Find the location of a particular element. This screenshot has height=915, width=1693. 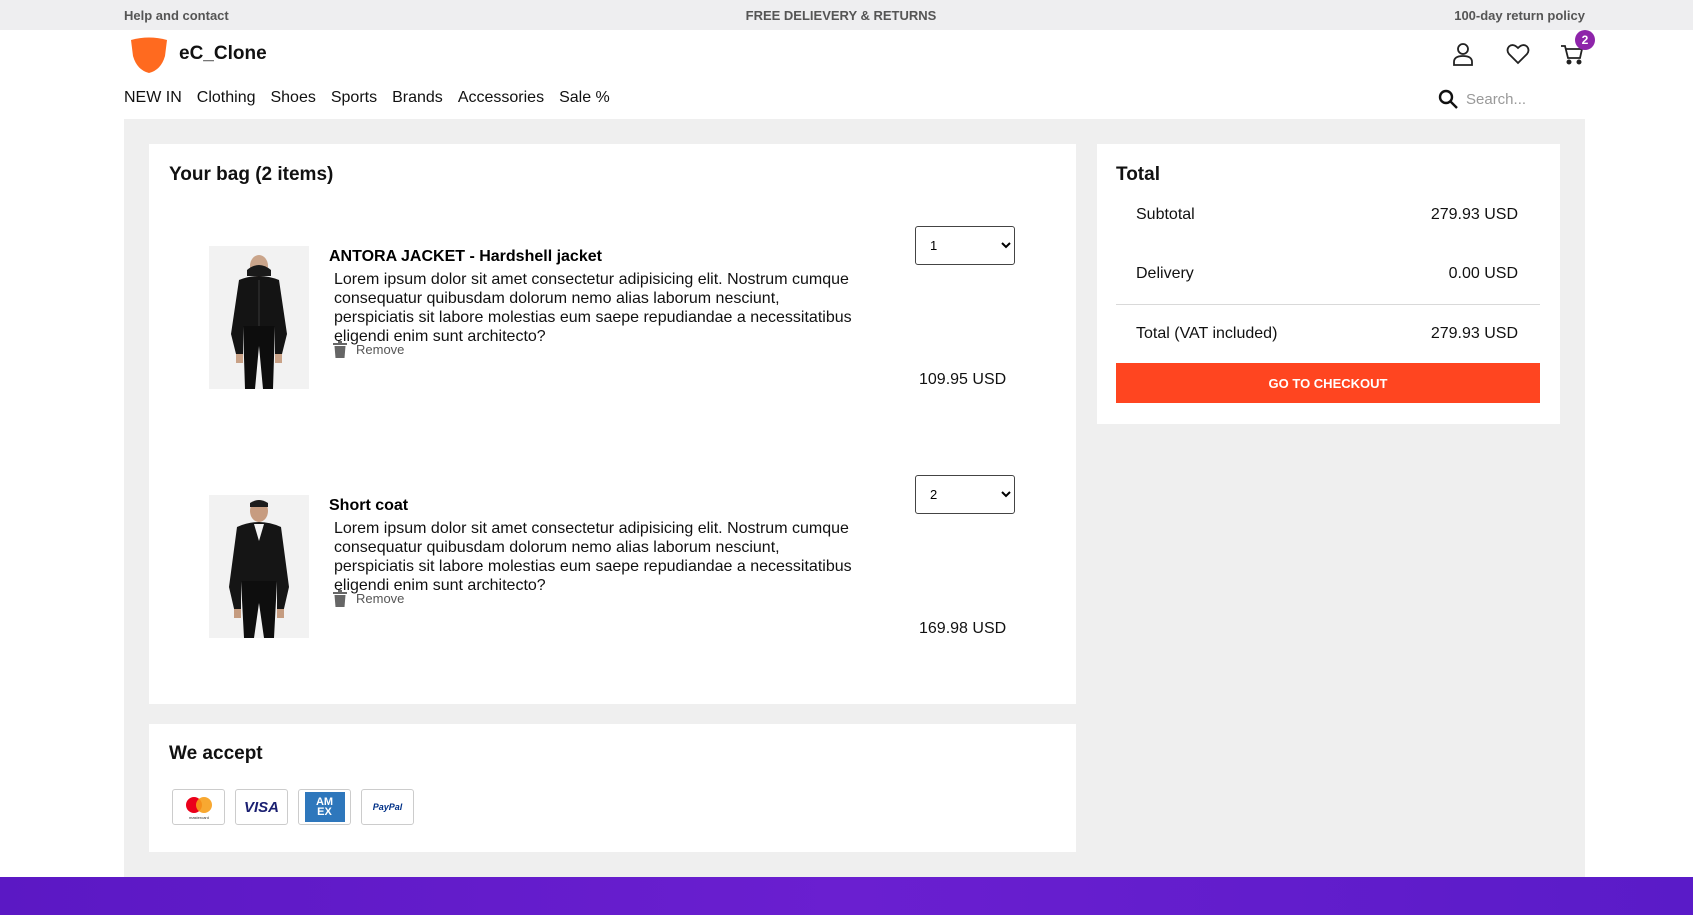

summary-title: Total is located at coordinates (1138, 174).